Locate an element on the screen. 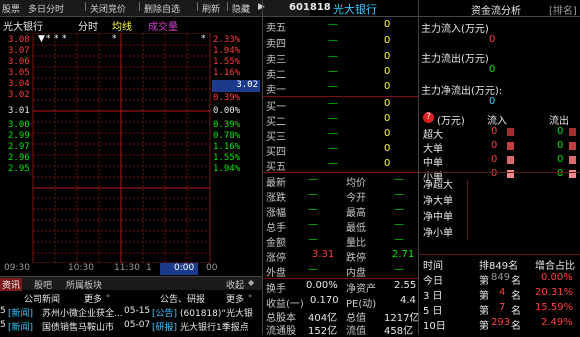 The height and width of the screenshot is (337, 580). company-news-title: 公司新闻 is located at coordinates (42, 300).